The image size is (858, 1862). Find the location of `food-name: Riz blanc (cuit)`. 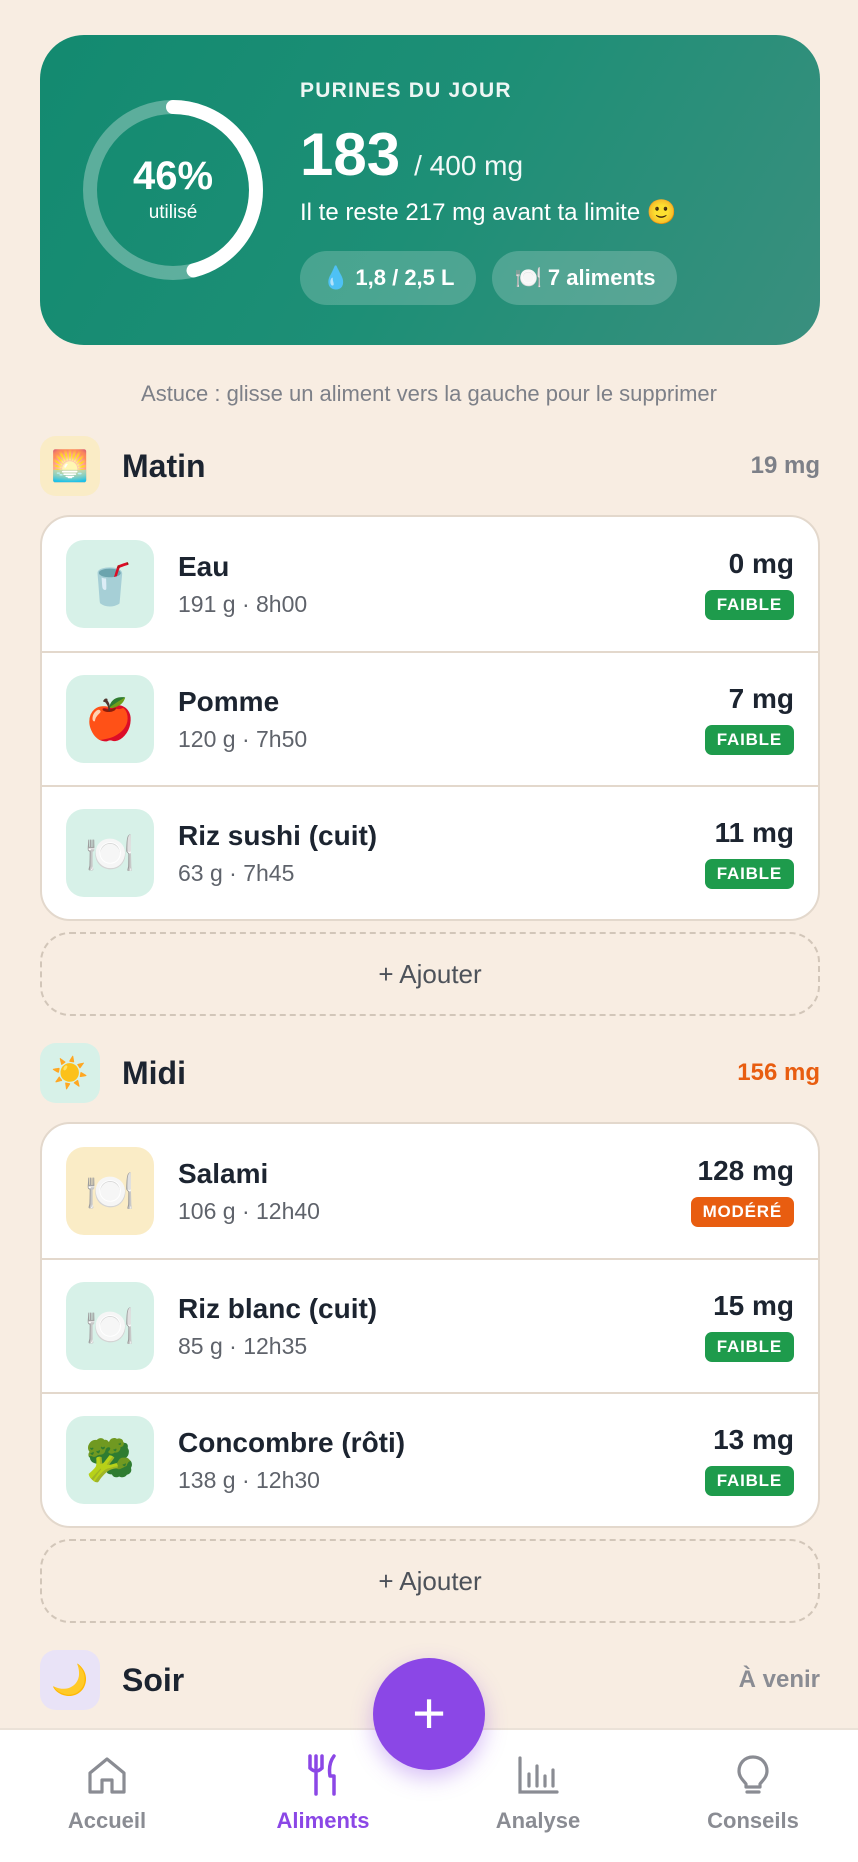

food-name: Riz blanc (cuit) is located at coordinates (278, 1308).